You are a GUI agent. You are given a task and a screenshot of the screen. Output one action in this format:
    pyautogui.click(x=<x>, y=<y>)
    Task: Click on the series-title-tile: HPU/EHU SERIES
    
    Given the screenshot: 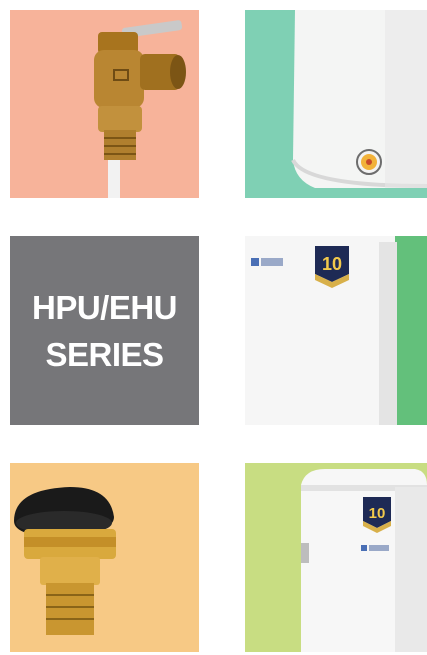 What is the action you would take?
    pyautogui.click(x=104, y=330)
    